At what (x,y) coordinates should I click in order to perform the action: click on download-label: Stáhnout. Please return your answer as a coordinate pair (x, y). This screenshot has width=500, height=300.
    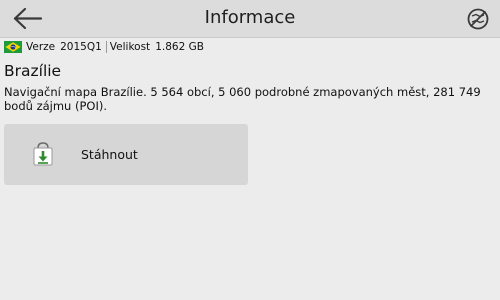
    Looking at the image, I should click on (109, 154).